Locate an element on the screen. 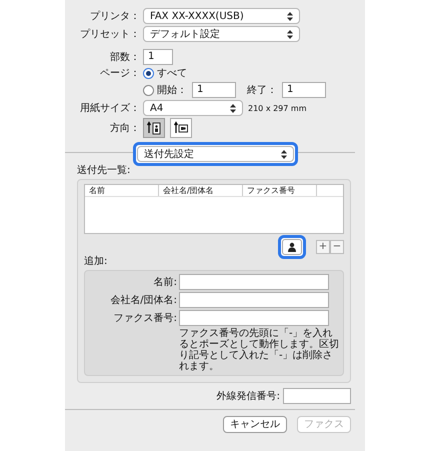 The image size is (430, 451). rotated-page-icon is located at coordinates (181, 128).